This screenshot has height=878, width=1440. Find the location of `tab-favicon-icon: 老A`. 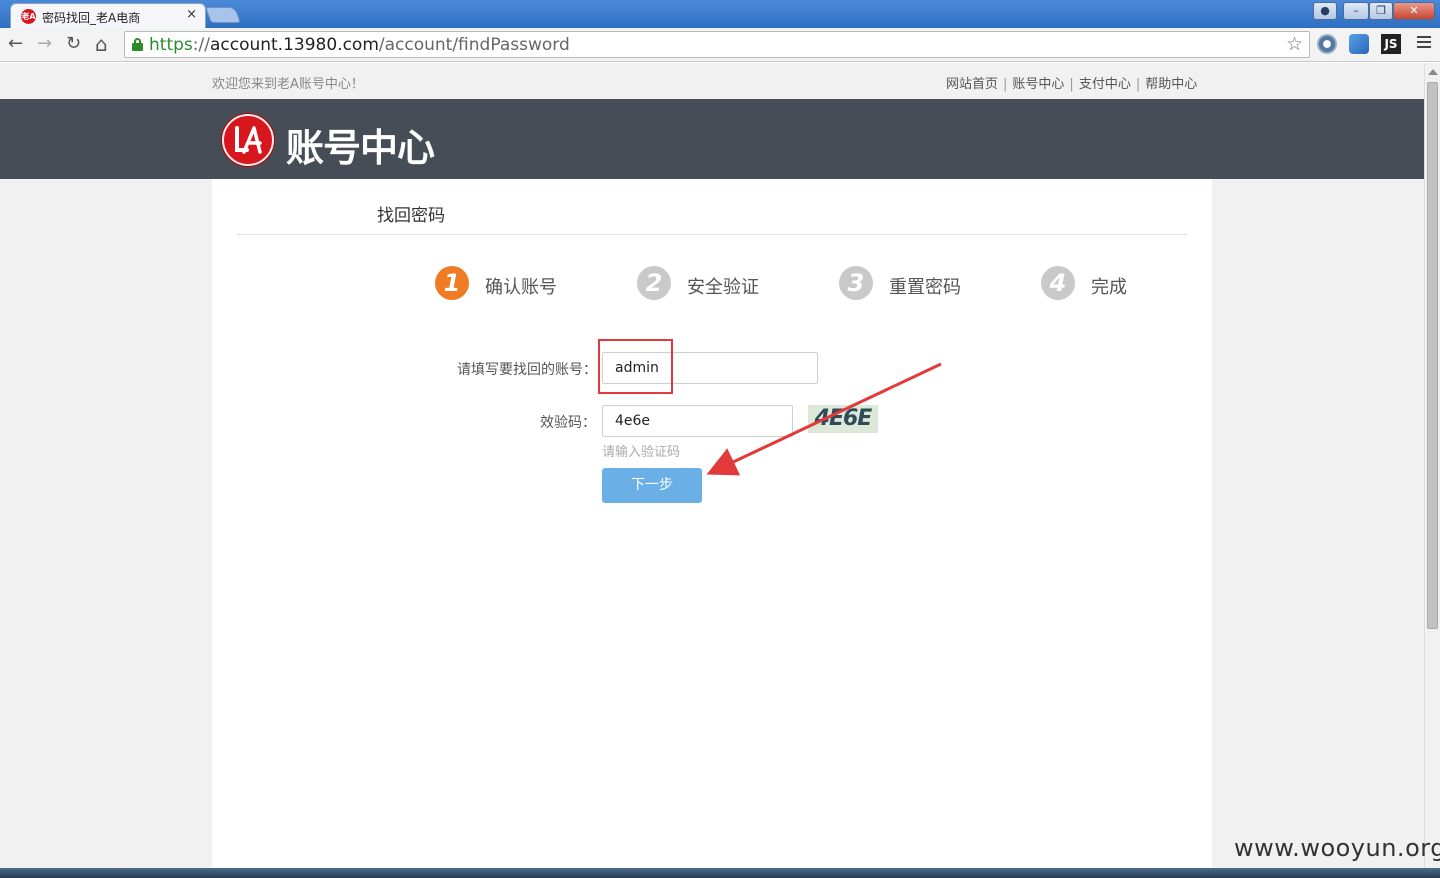

tab-favicon-icon: 老A is located at coordinates (28, 16).